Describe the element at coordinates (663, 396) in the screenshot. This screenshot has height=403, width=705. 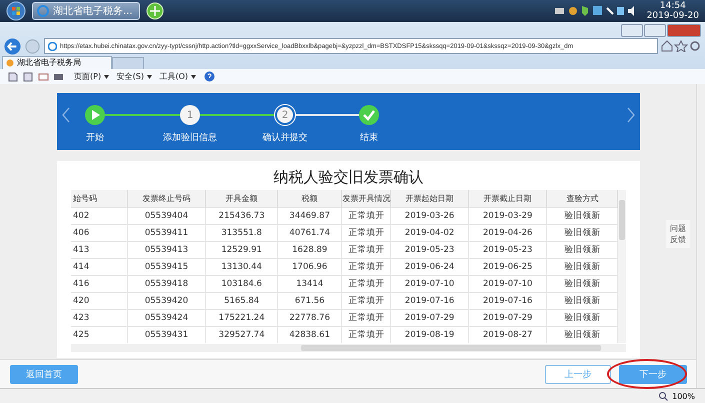
I see `zoom-icon` at that location.